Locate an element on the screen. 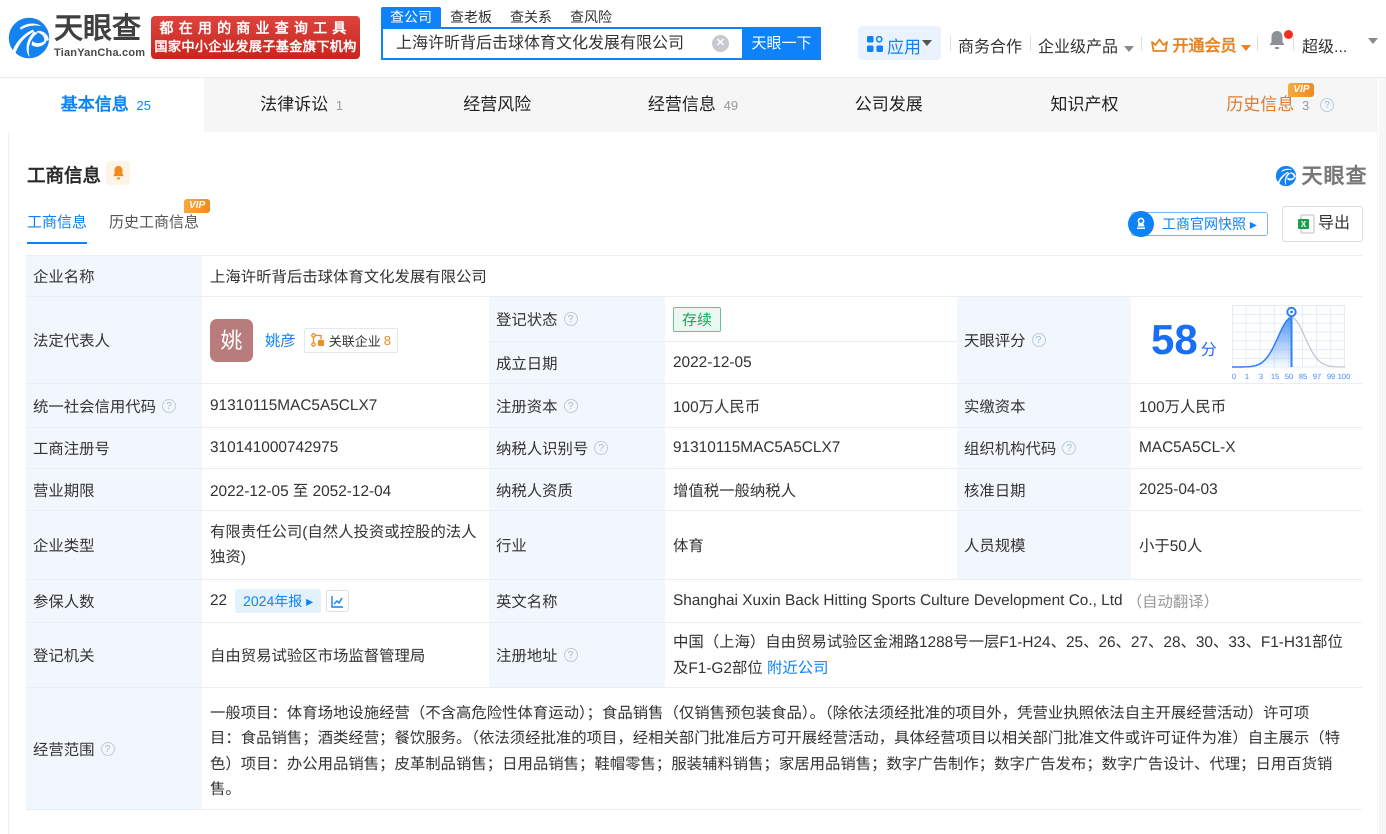  svg-text: 100 is located at coordinates (1344, 376).